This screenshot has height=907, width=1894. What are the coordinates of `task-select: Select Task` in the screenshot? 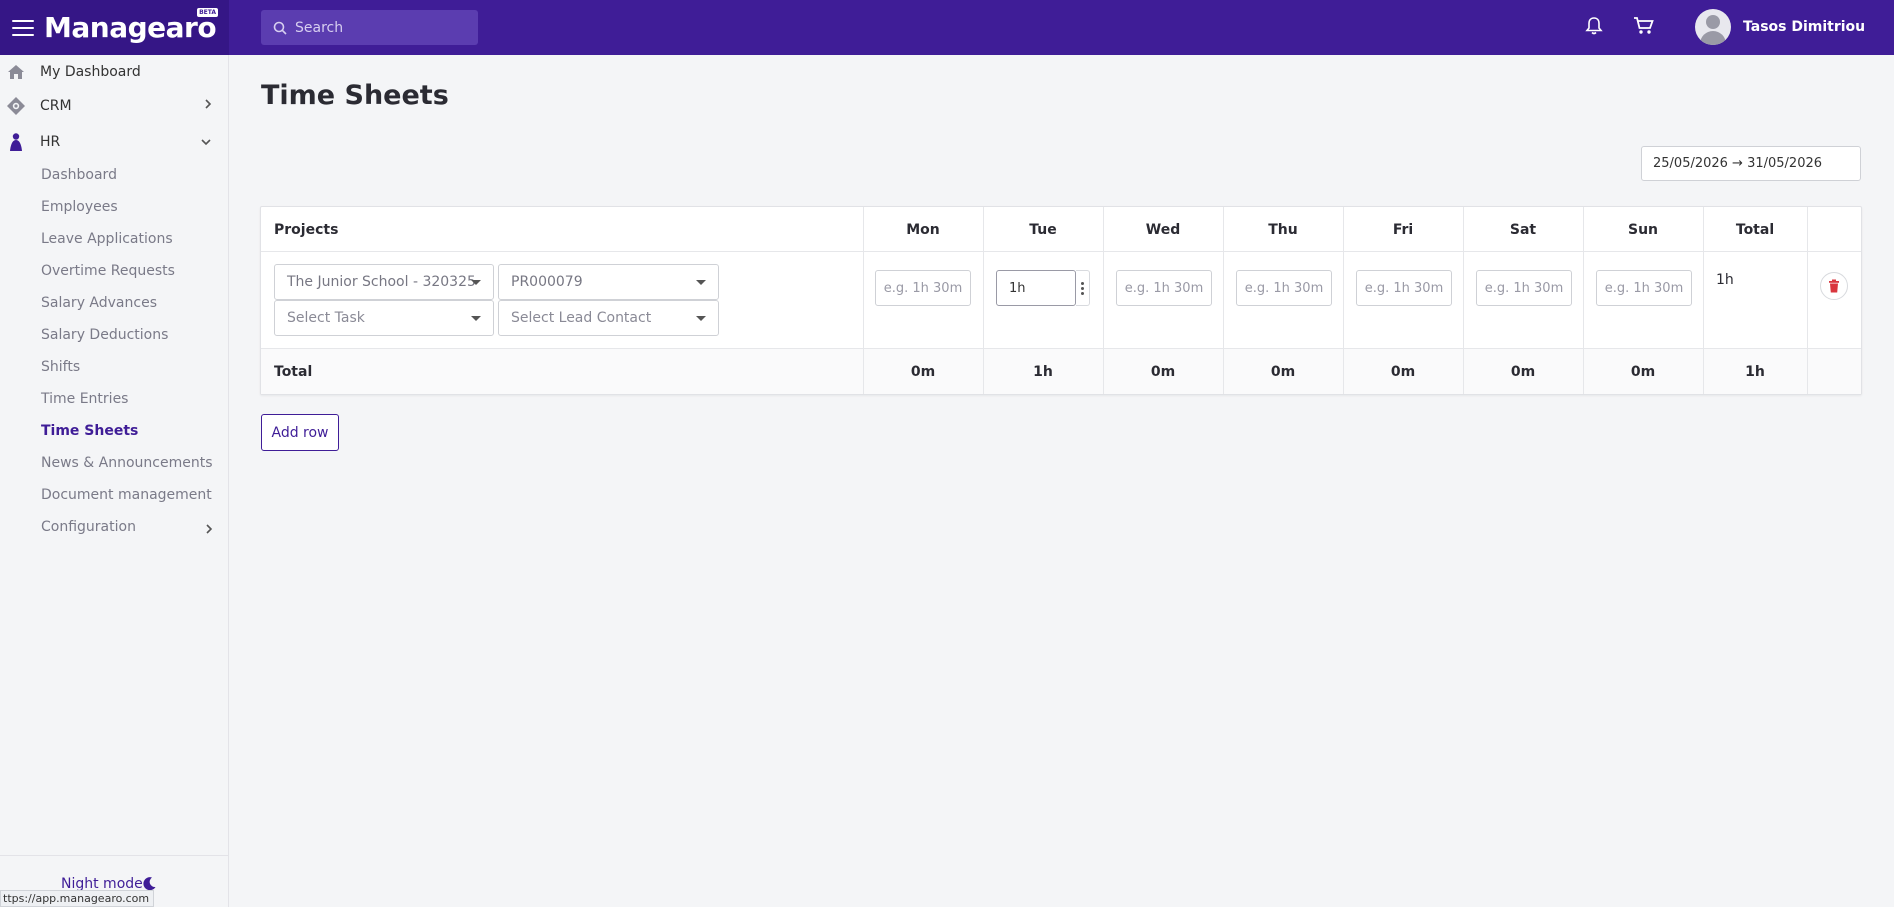 It's located at (384, 318).